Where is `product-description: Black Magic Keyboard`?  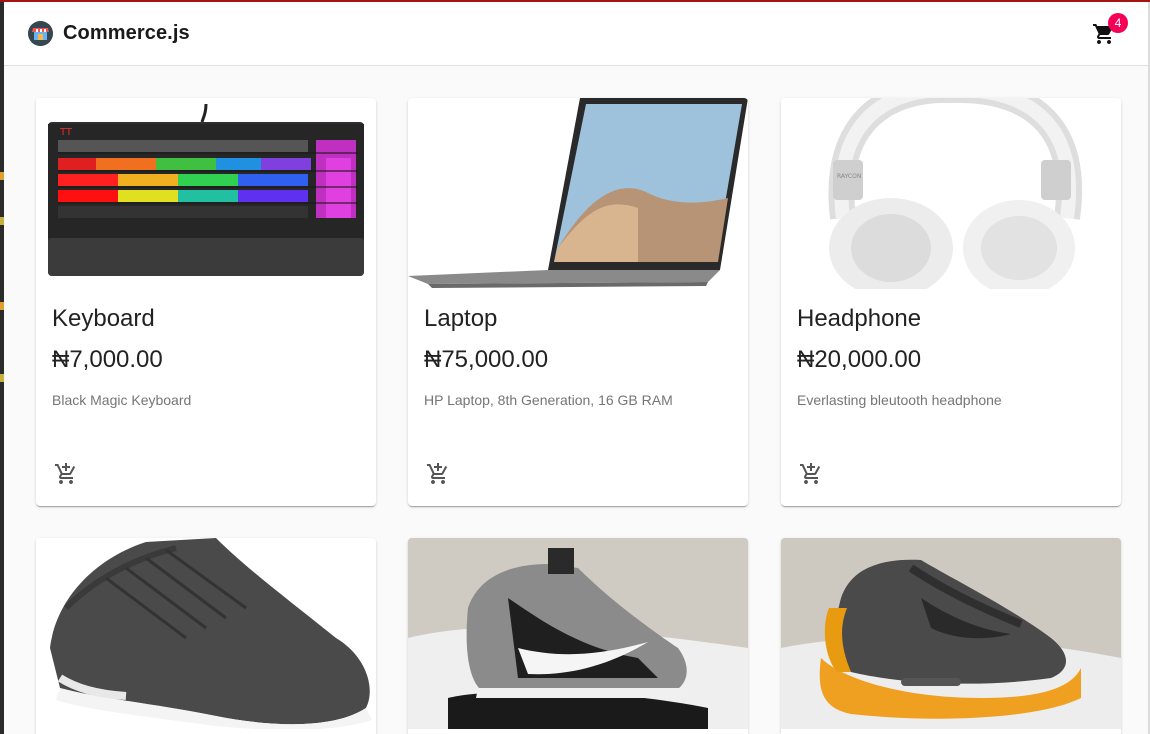
product-description: Black Magic Keyboard is located at coordinates (122, 400).